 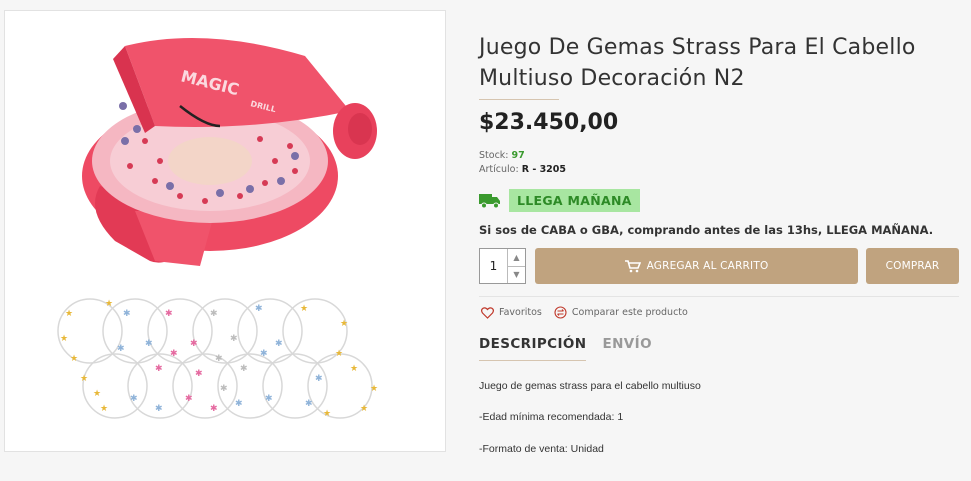 I want to click on actions-divider, so click(x=719, y=296).